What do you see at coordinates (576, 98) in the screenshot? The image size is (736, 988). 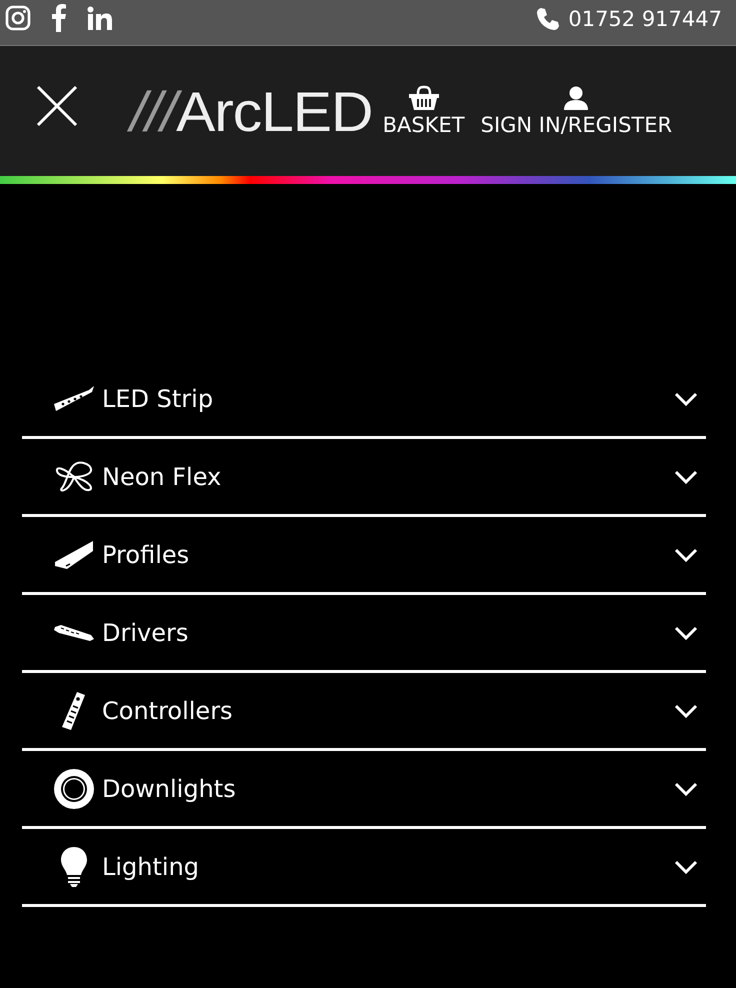 I see `user-icon` at bounding box center [576, 98].